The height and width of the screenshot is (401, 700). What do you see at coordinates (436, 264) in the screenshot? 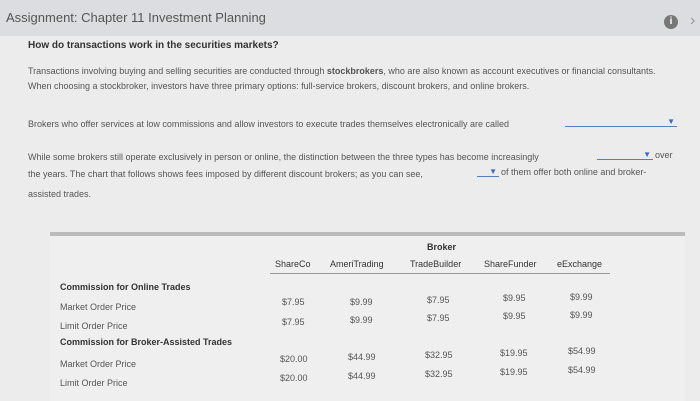
I see `column-header-tradebuilder: TradeBuilder` at bounding box center [436, 264].